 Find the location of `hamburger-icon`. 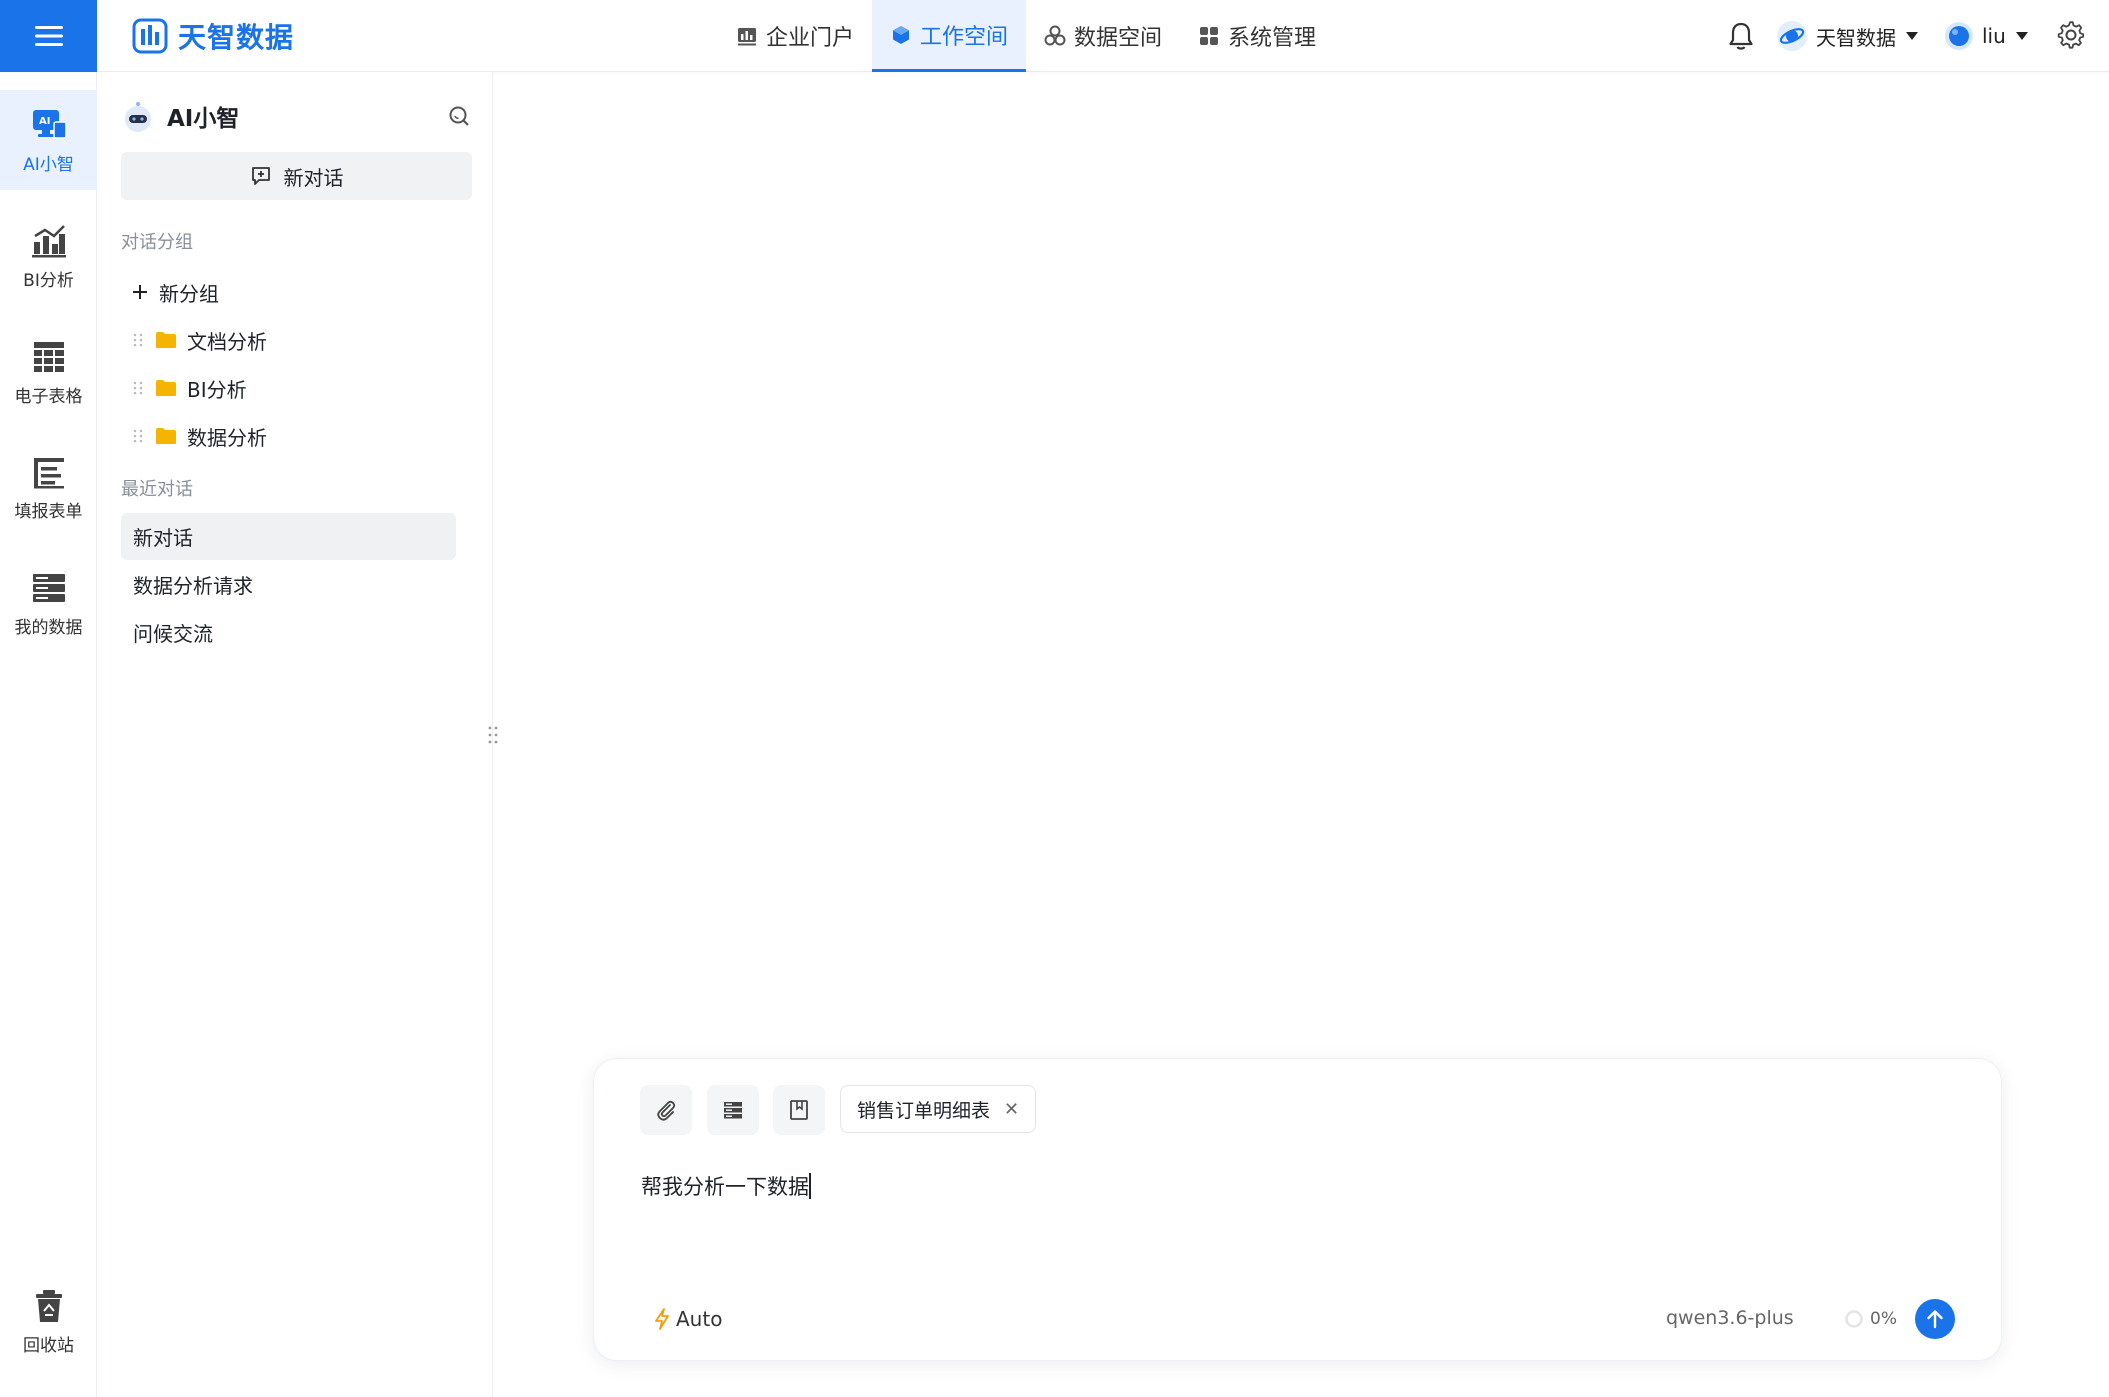

hamburger-icon is located at coordinates (48, 36).